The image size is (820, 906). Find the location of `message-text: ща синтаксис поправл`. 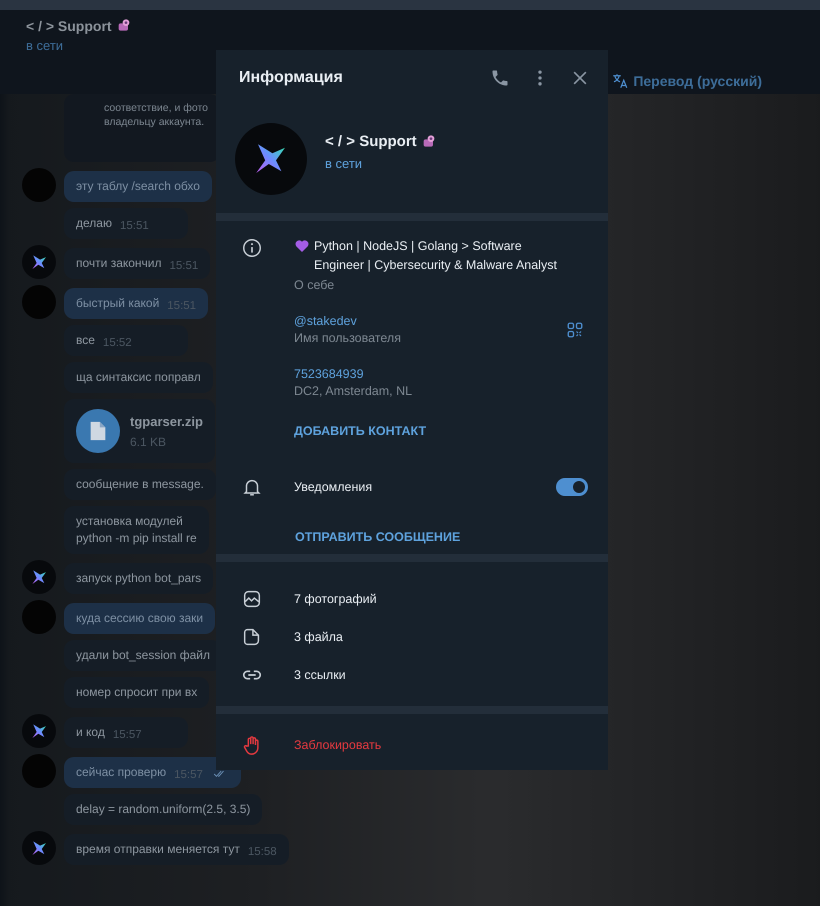

message-text: ща синтаксис поправл is located at coordinates (138, 377).